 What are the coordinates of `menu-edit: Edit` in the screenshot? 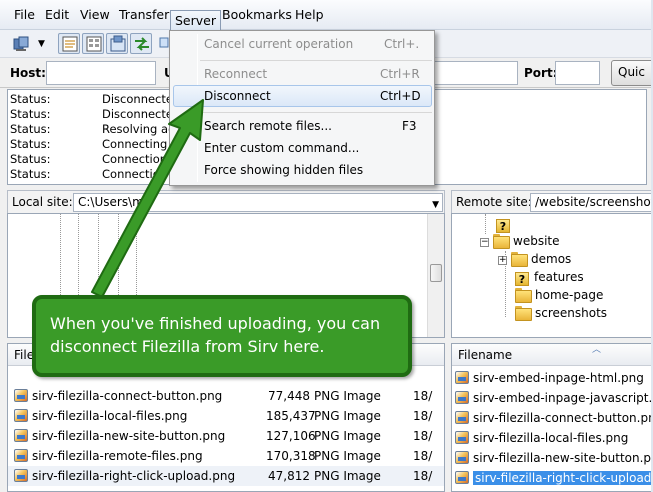 It's located at (57, 15).